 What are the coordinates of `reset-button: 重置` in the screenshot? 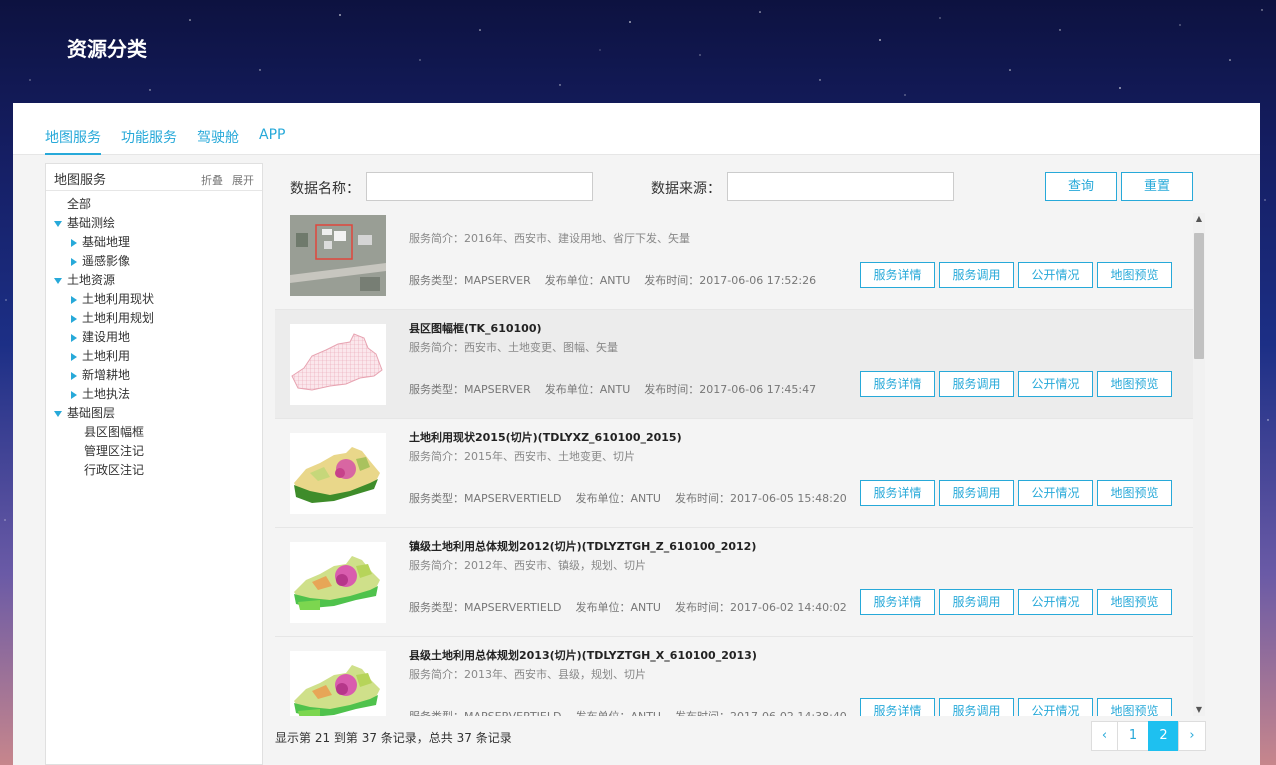 It's located at (1157, 186).